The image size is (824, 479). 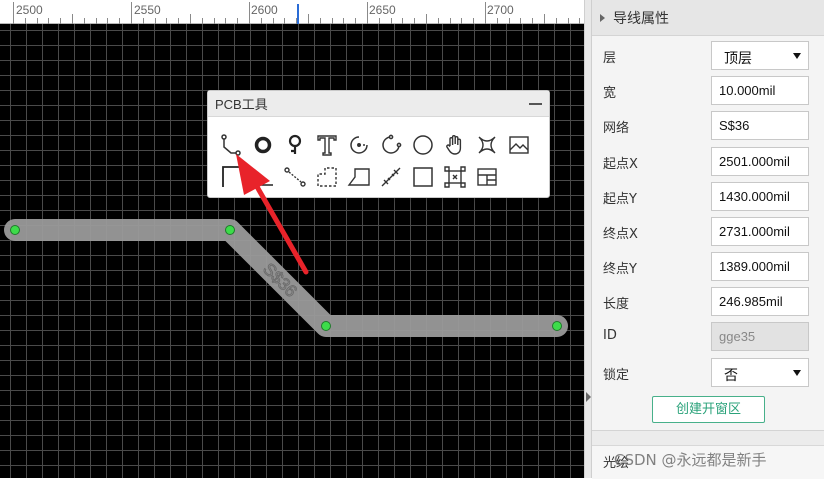 What do you see at coordinates (231, 177) in the screenshot?
I see `dimension-tool-icon` at bounding box center [231, 177].